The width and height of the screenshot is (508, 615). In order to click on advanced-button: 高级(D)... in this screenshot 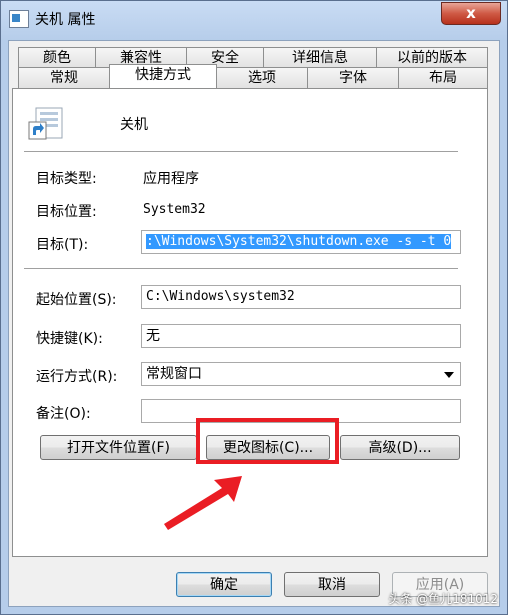, I will do `click(400, 447)`.